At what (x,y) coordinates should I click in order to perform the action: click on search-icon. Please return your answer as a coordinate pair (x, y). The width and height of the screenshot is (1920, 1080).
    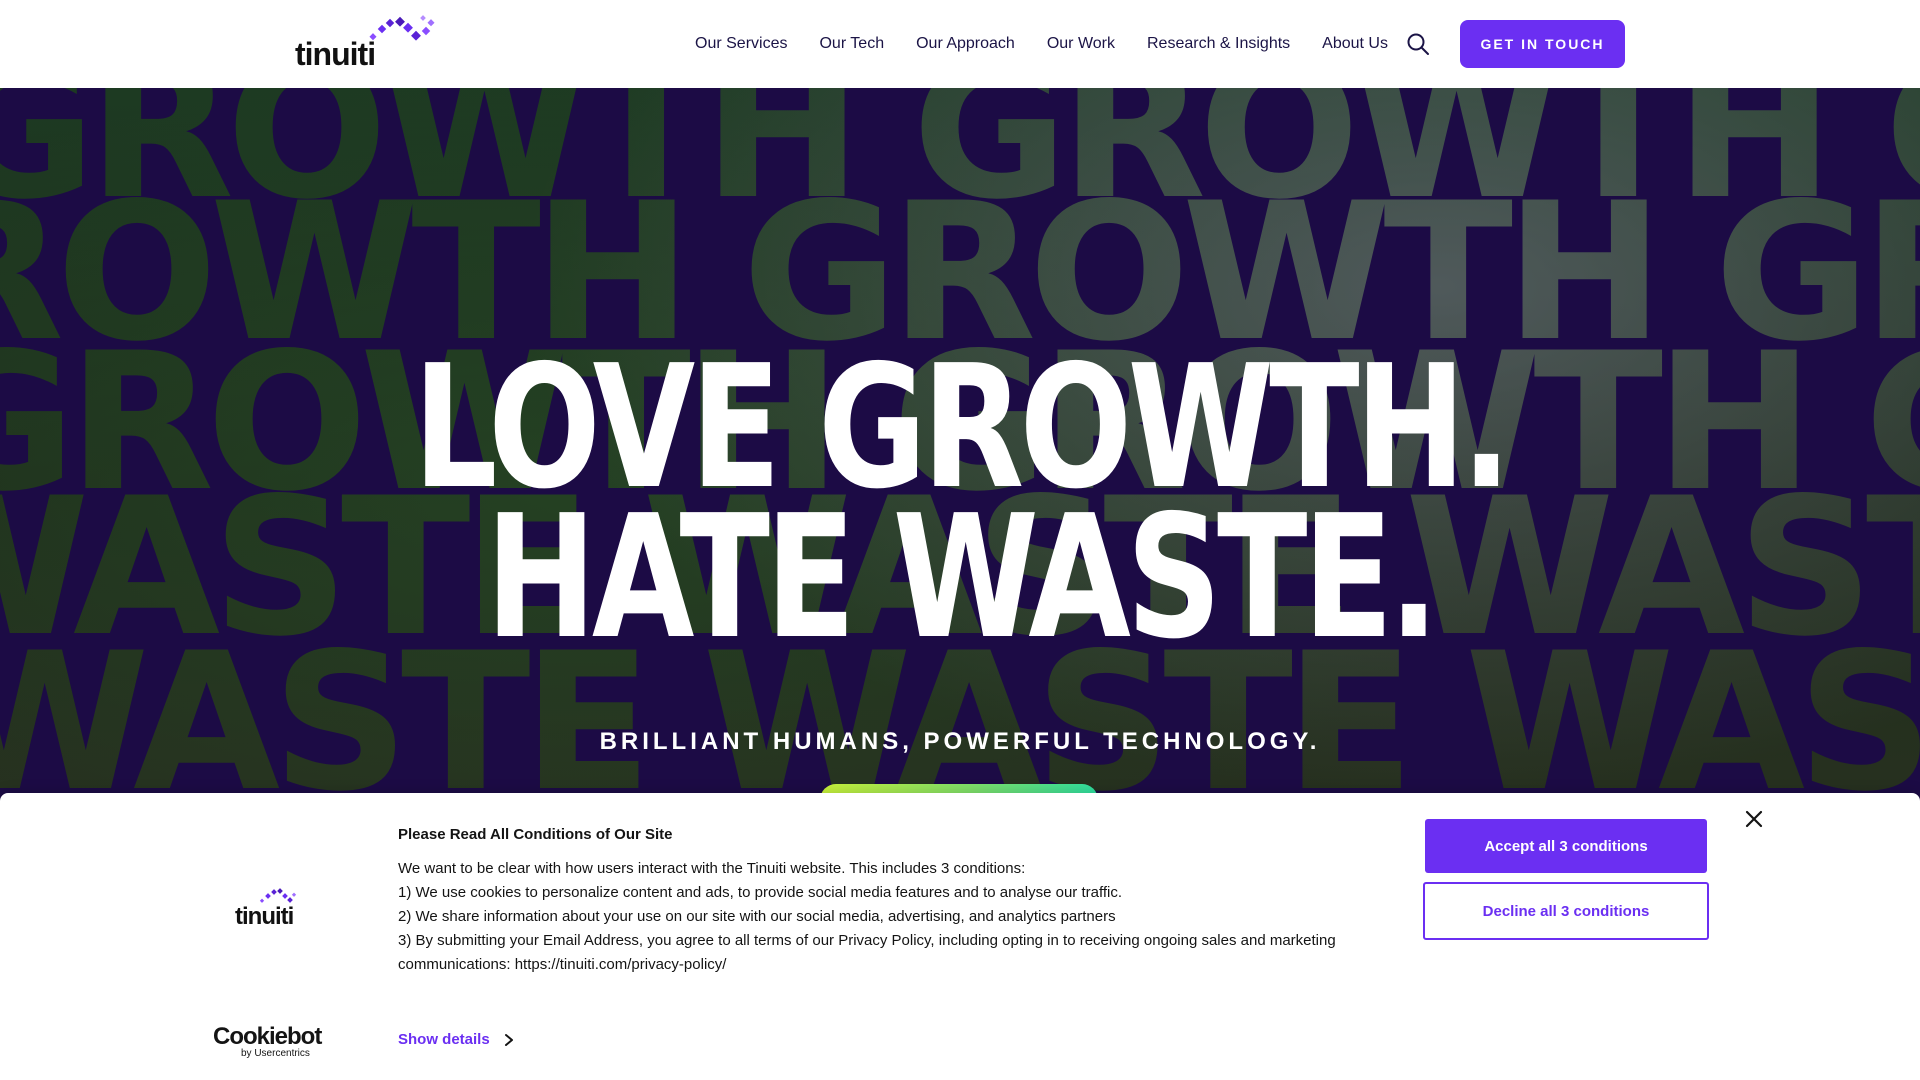
    Looking at the image, I should click on (1418, 44).